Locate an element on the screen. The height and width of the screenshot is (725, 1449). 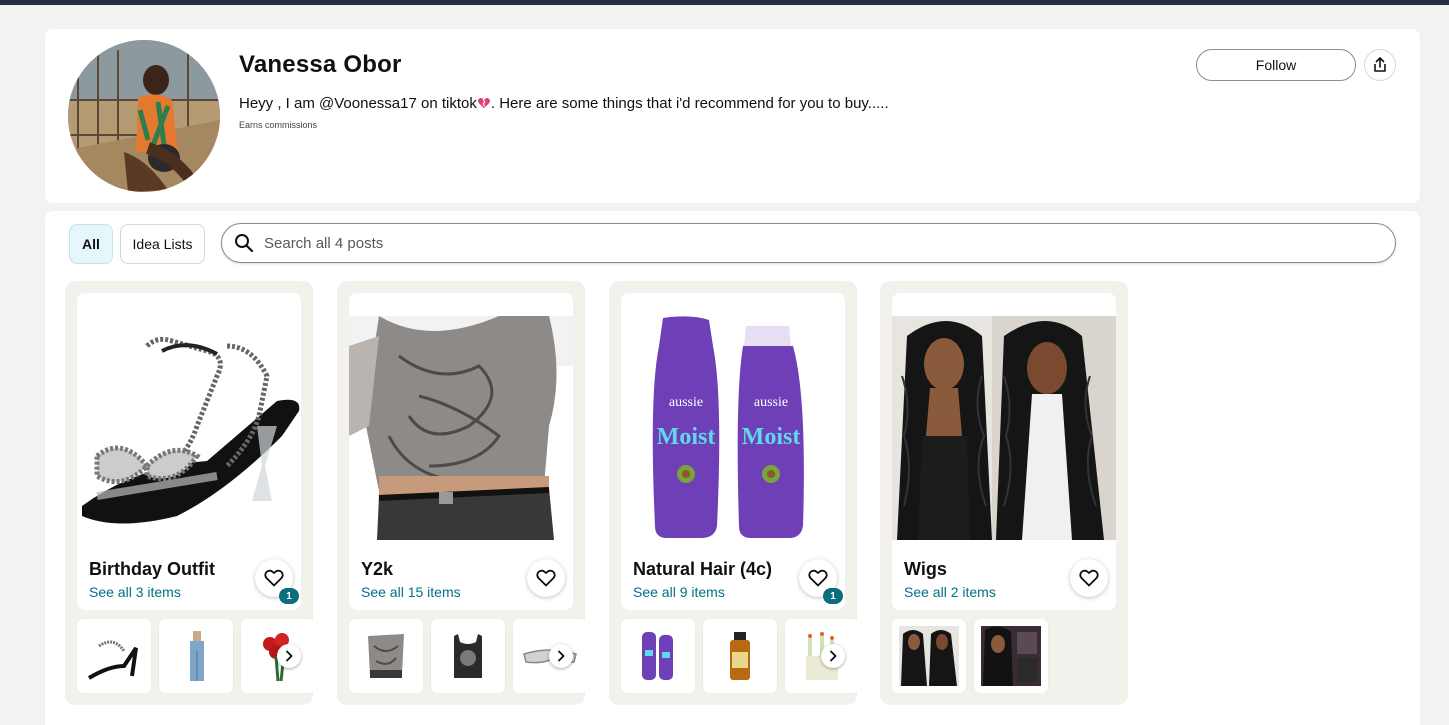
share-icon is located at coordinates (1380, 64).